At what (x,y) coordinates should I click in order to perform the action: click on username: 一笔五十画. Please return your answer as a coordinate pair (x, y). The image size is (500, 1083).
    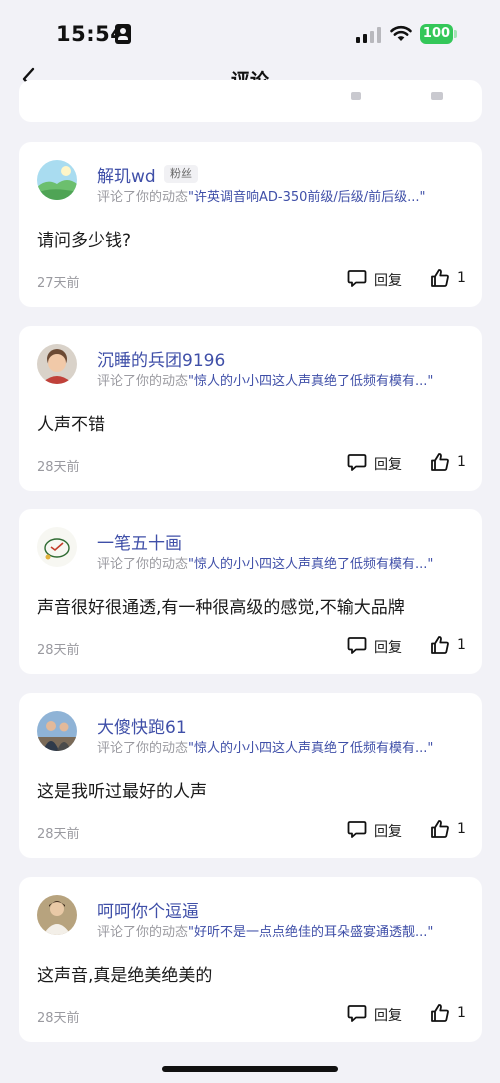
    Looking at the image, I should click on (139, 541).